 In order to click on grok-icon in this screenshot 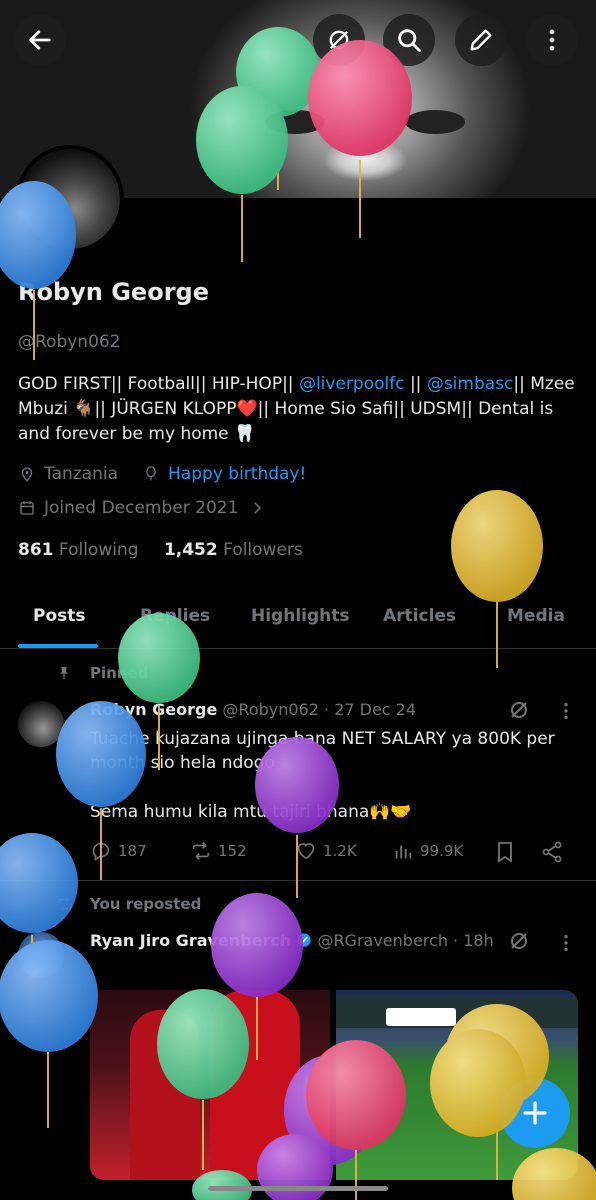, I will do `click(339, 40)`.